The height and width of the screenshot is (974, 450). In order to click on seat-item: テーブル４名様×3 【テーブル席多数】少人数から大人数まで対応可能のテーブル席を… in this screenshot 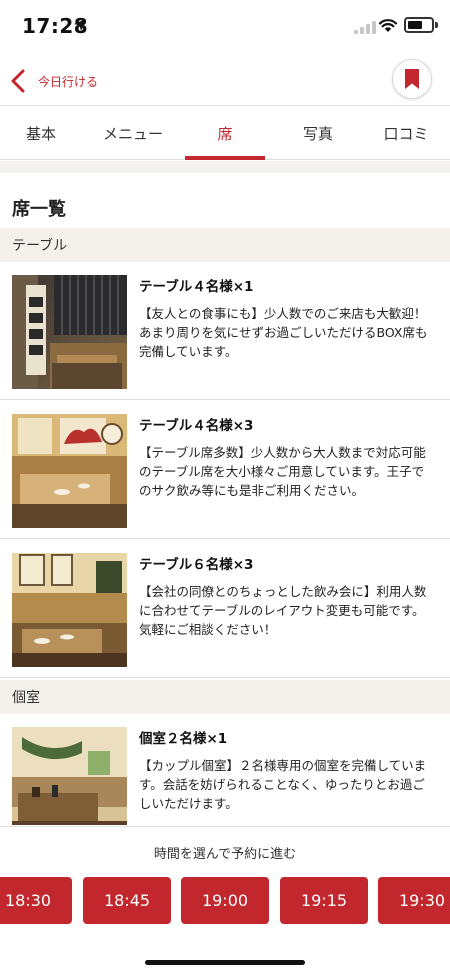, I will do `click(225, 470)`.